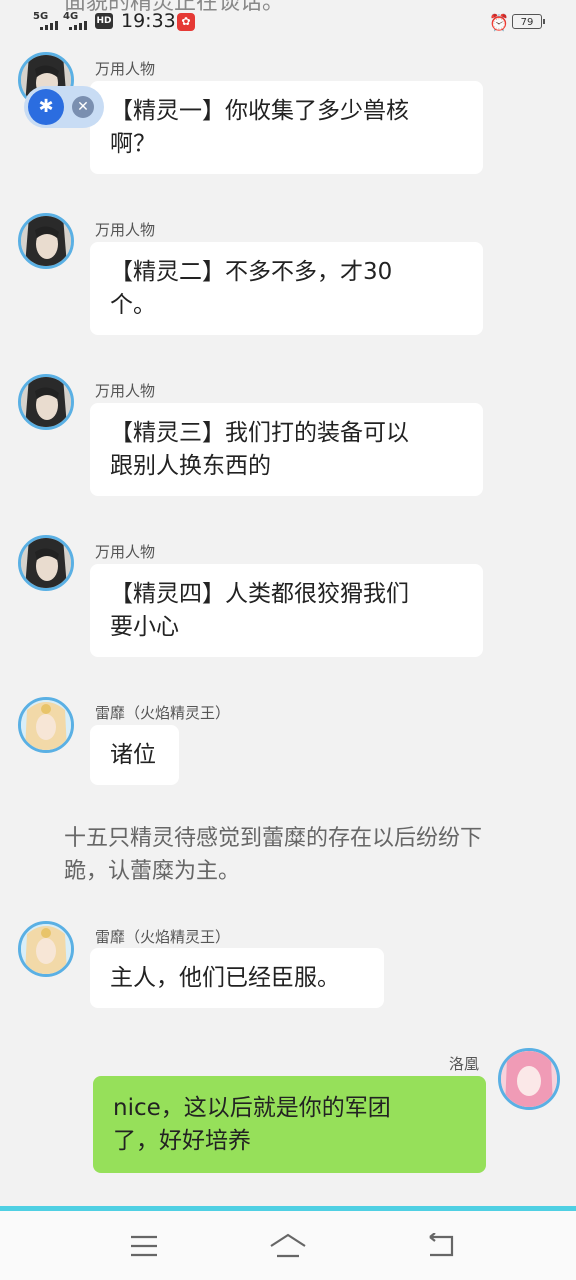 The image size is (576, 1280). I want to click on message-text: 啊？, so click(133, 144).